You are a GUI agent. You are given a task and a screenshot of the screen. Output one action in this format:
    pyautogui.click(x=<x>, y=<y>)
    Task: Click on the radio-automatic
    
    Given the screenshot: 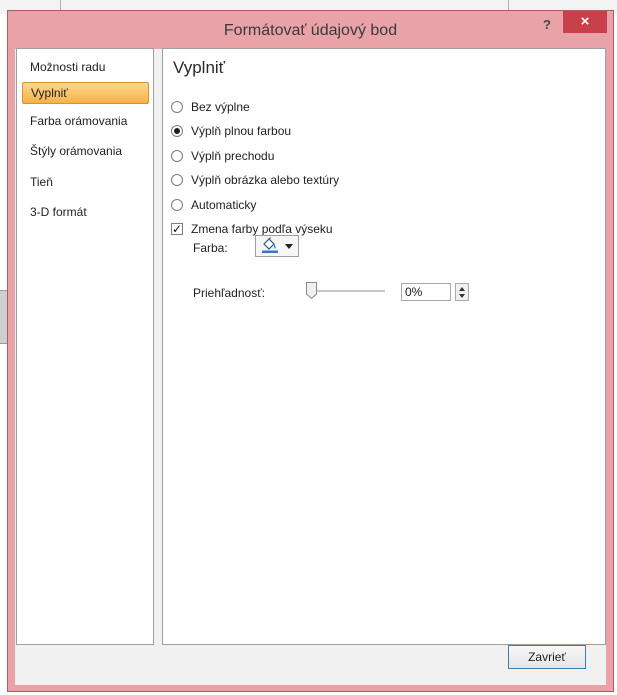 What is the action you would take?
    pyautogui.click(x=177, y=205)
    